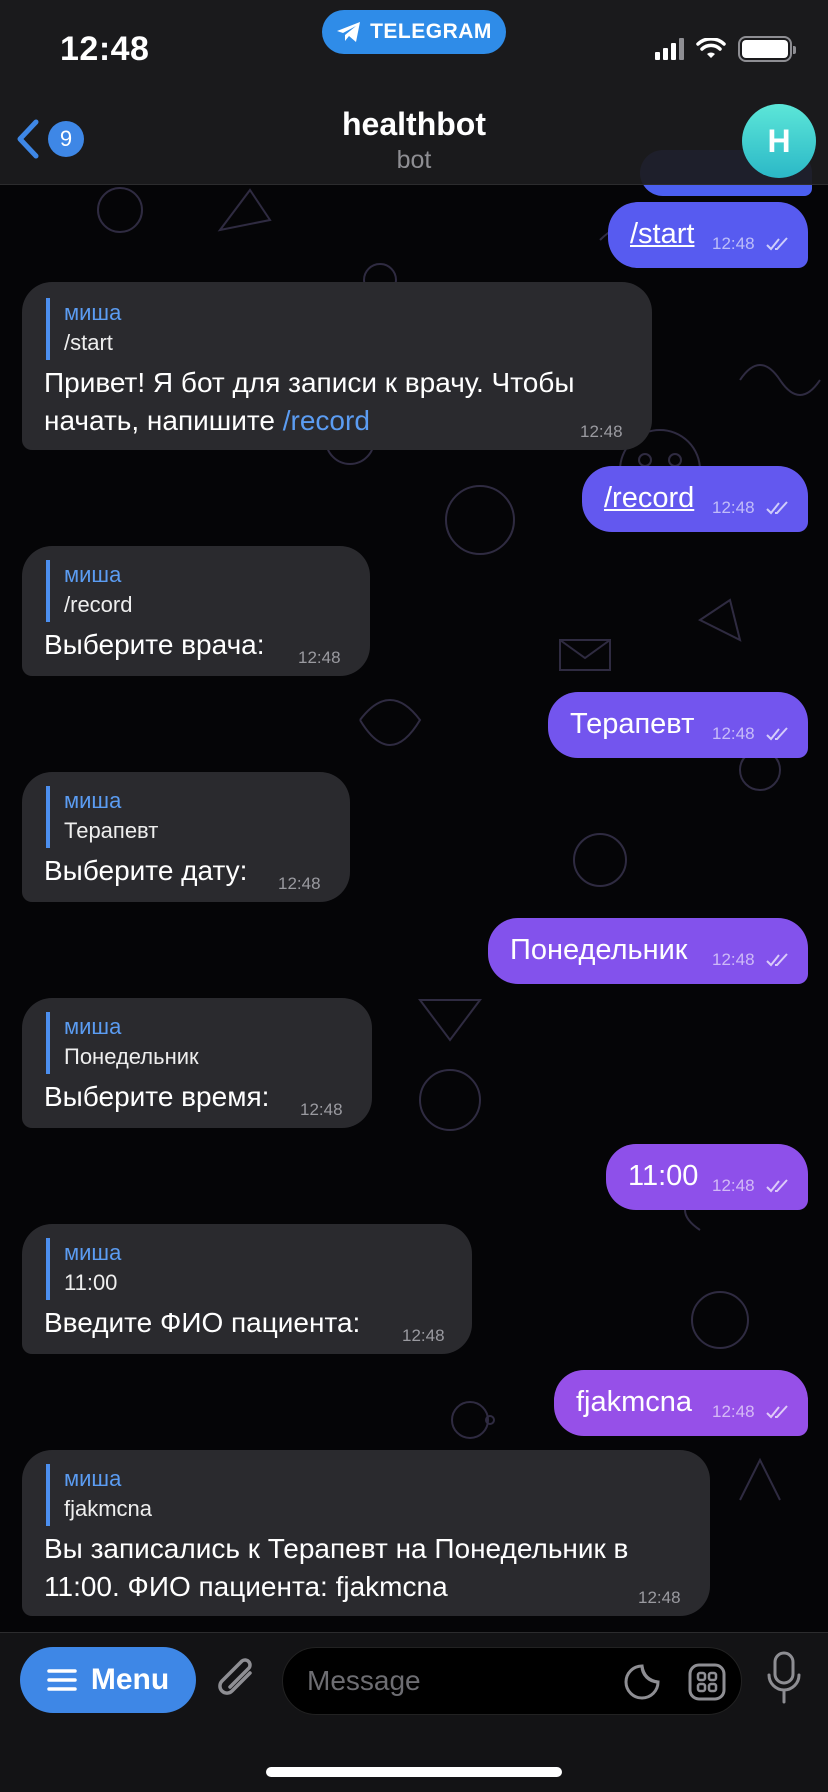  I want to click on reply-quote: миша /record, so click(89, 591).